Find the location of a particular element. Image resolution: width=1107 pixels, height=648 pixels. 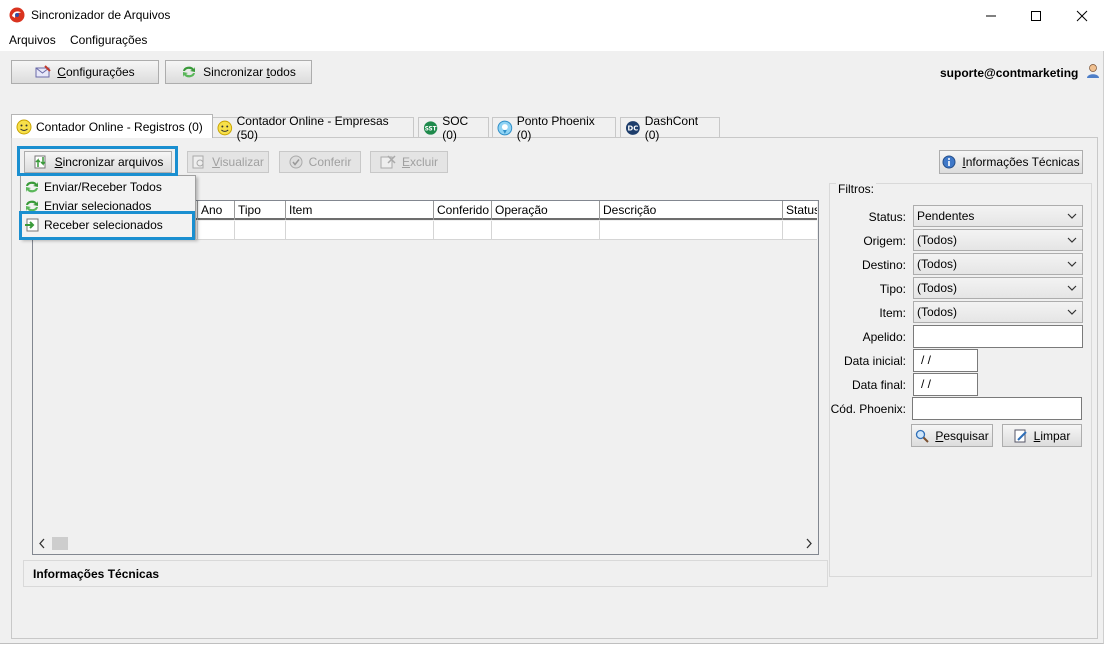

tipo-select: (Todos) is located at coordinates (998, 288).